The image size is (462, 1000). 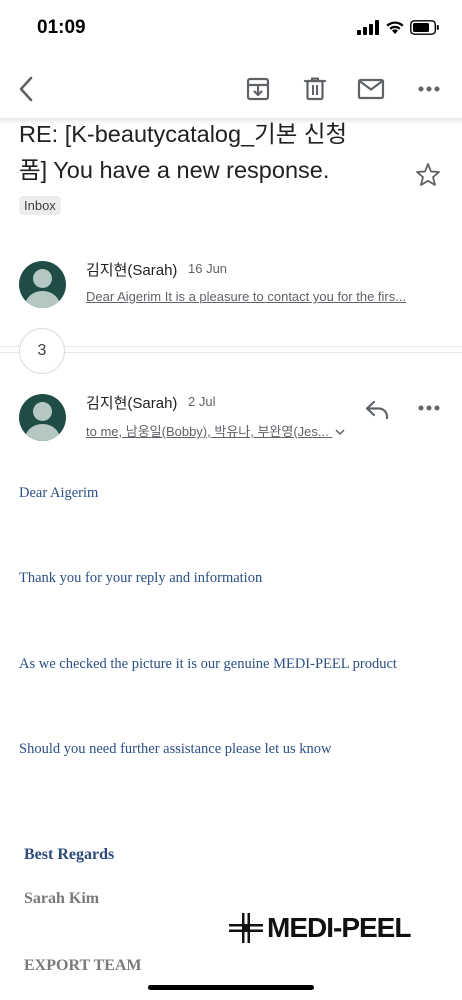 What do you see at coordinates (83, 965) in the screenshot?
I see `signature-team: EXPORT TEAM` at bounding box center [83, 965].